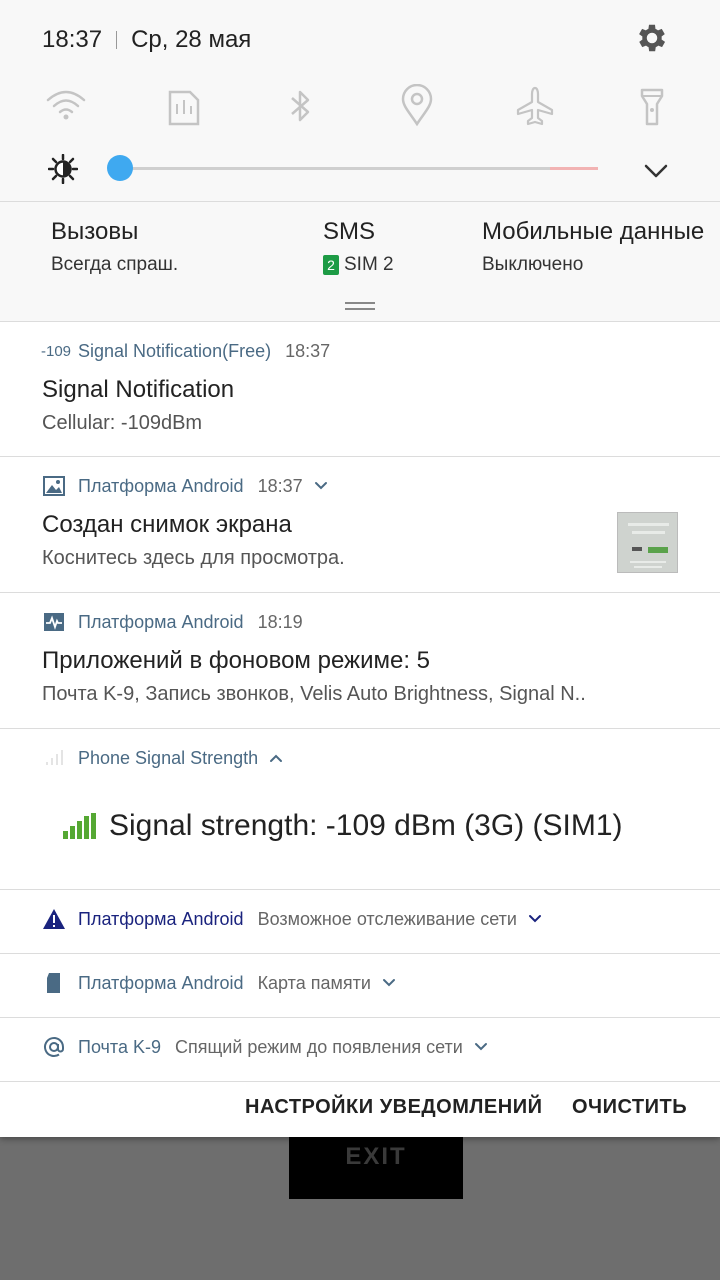  What do you see at coordinates (354, 168) in the screenshot?
I see `brightness-slider-track` at bounding box center [354, 168].